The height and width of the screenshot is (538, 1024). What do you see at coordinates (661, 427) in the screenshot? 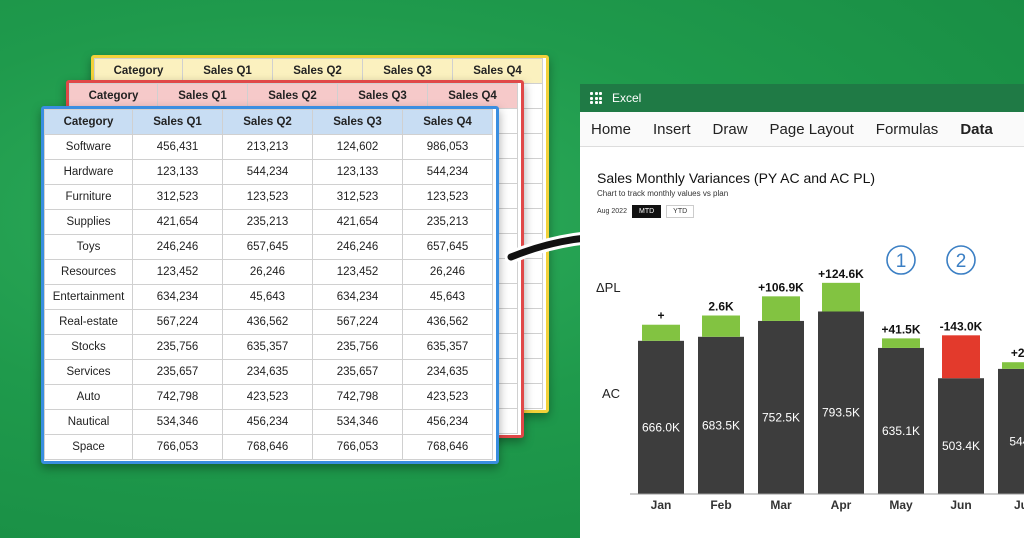
I see `ac-value-label: 666.0K` at bounding box center [661, 427].